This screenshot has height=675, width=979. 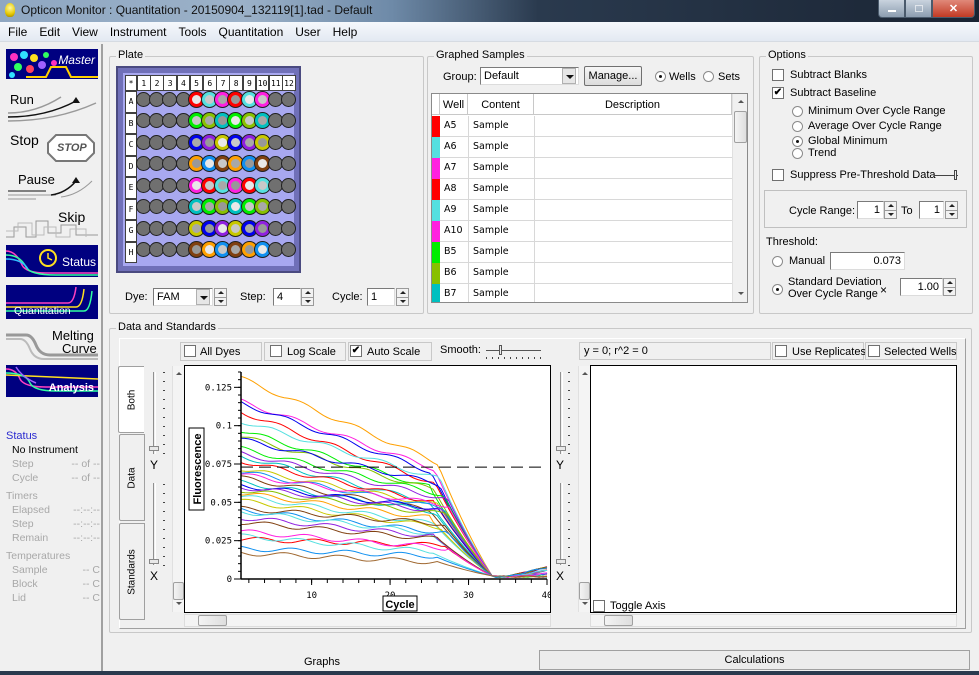 What do you see at coordinates (561, 413) in the screenshot?
I see `std-y-zoom-slider` at bounding box center [561, 413].